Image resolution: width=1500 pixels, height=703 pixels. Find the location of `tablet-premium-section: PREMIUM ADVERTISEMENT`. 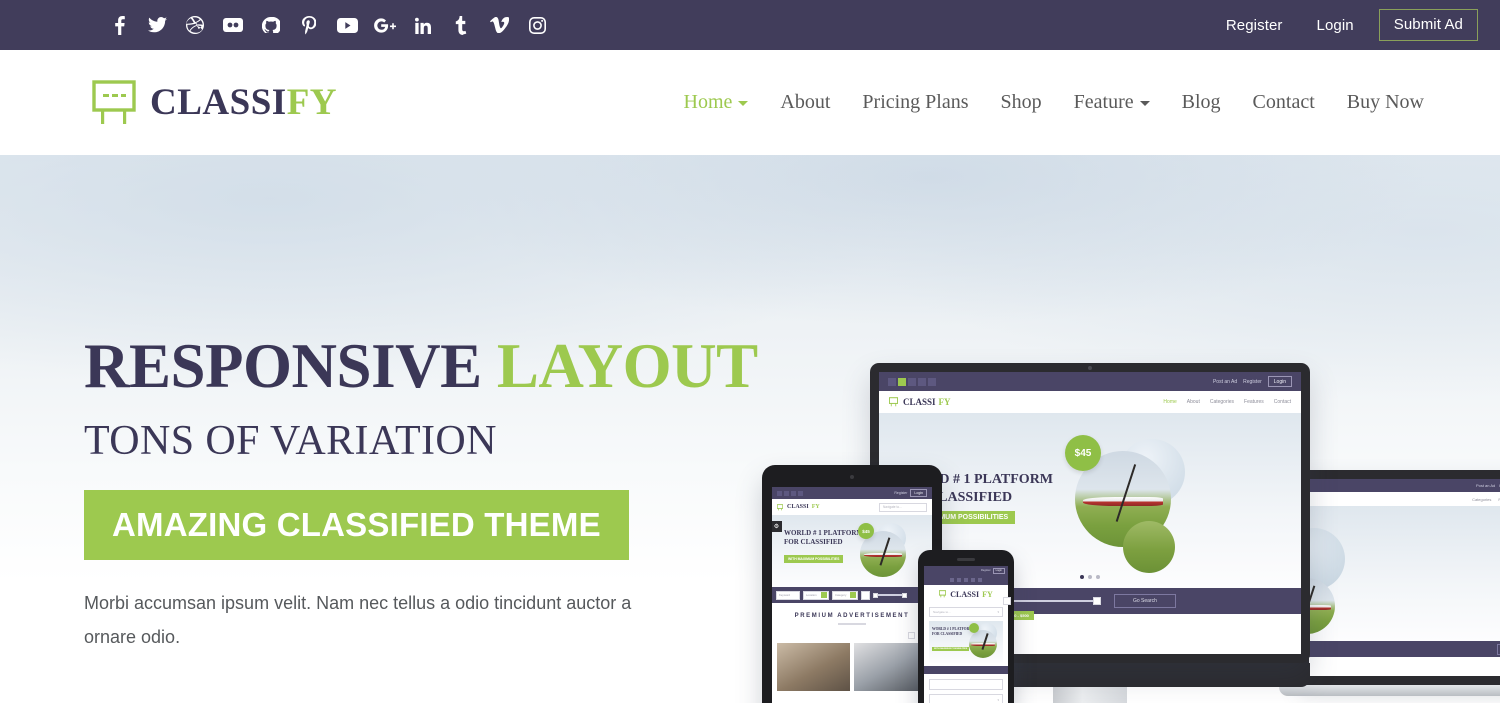

tablet-premium-section: PREMIUM ADVERTISEMENT is located at coordinates (852, 647).